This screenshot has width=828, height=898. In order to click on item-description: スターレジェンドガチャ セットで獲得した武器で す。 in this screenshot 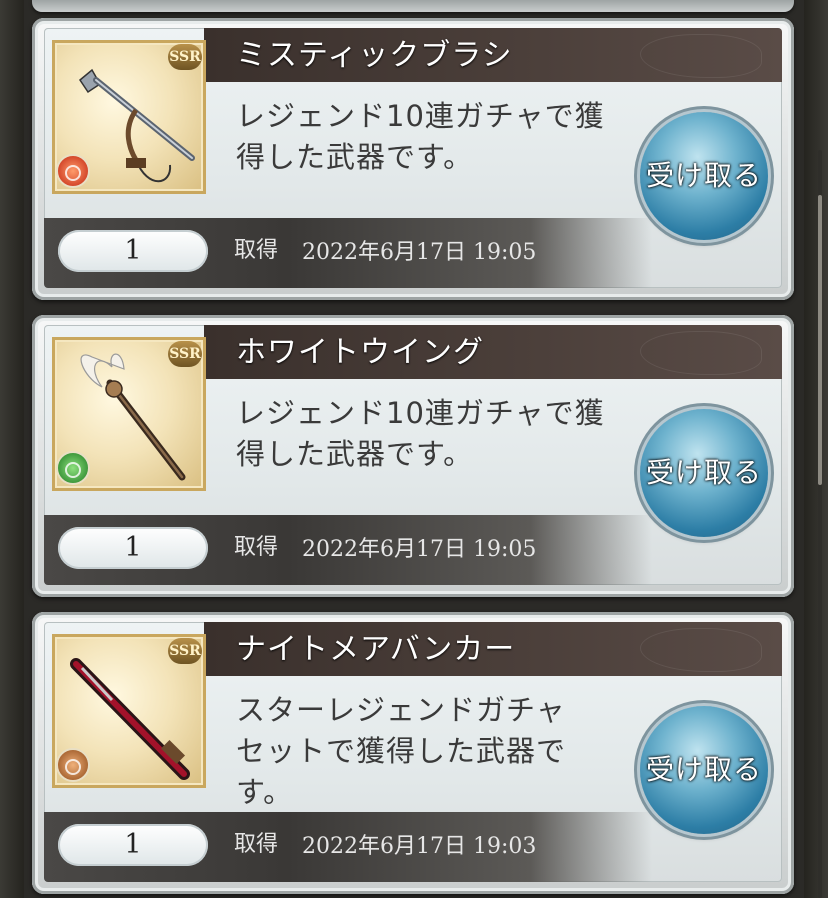, I will do `click(431, 751)`.